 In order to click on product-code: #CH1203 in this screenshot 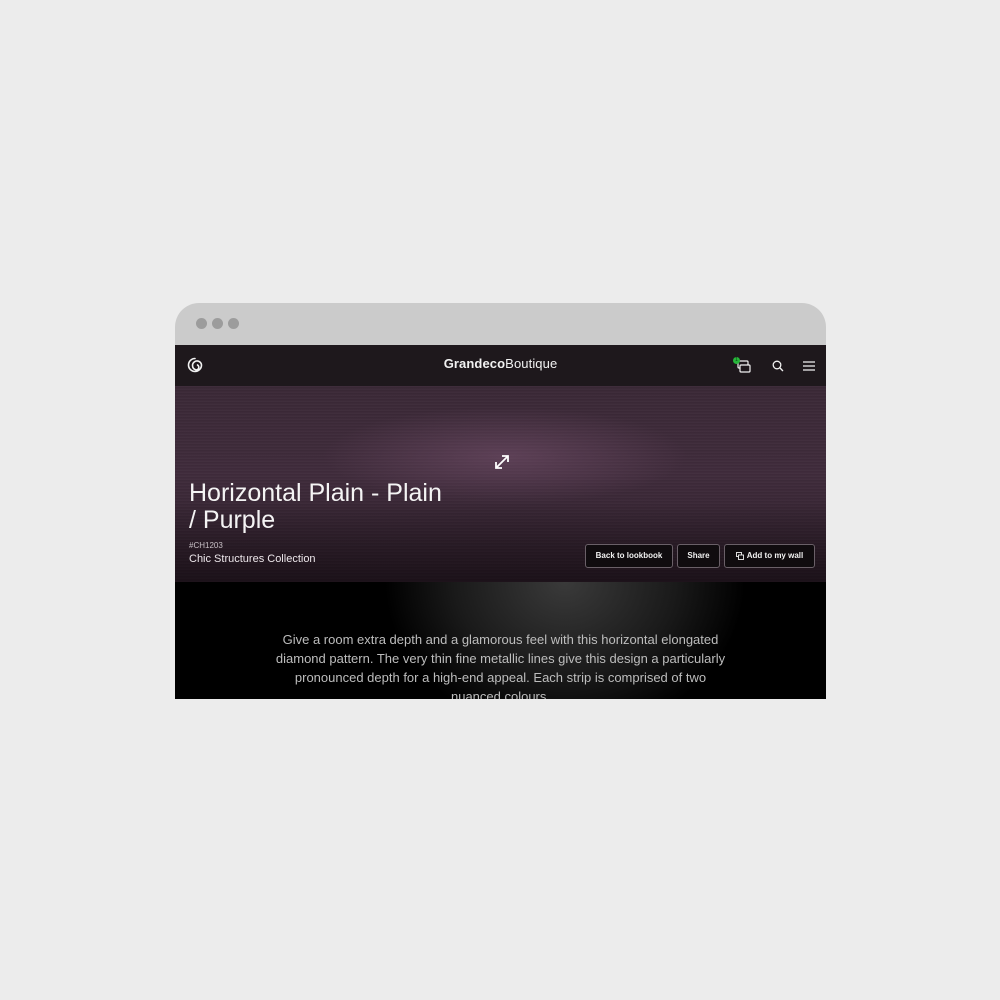, I will do `click(206, 545)`.